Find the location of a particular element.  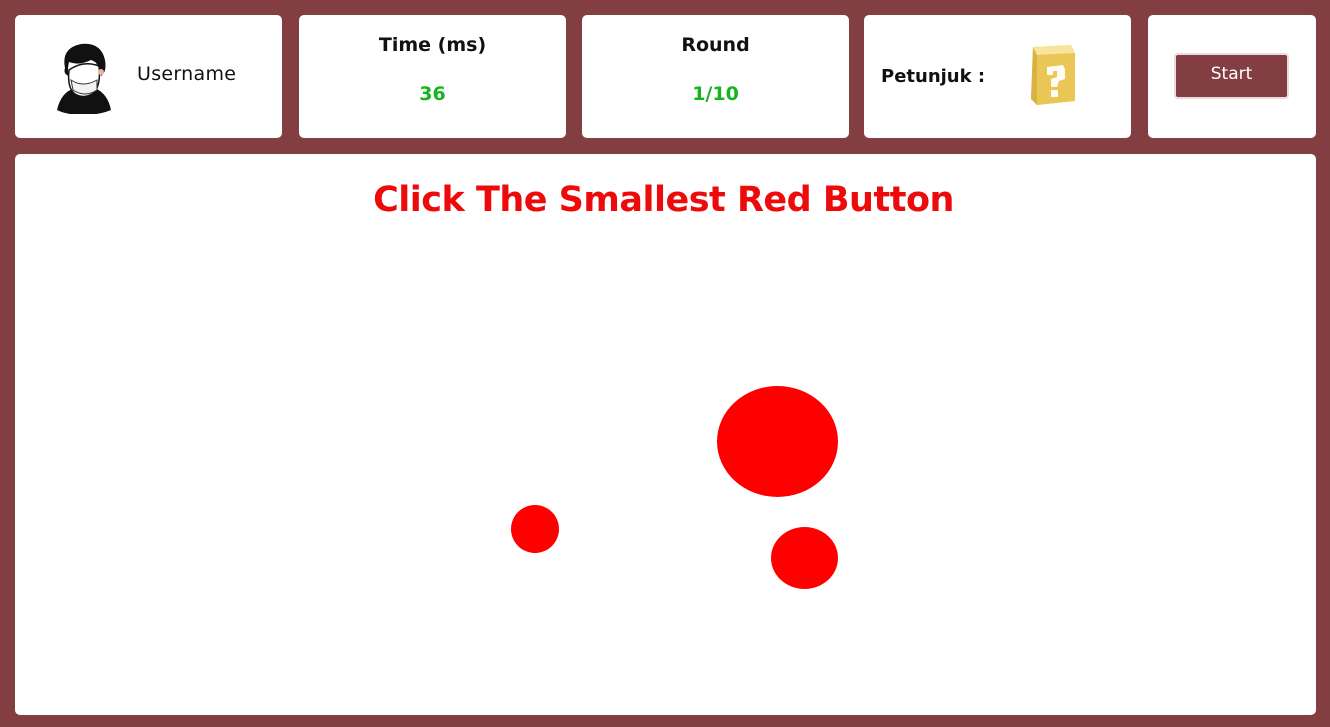

medium-red-button is located at coordinates (804, 558).